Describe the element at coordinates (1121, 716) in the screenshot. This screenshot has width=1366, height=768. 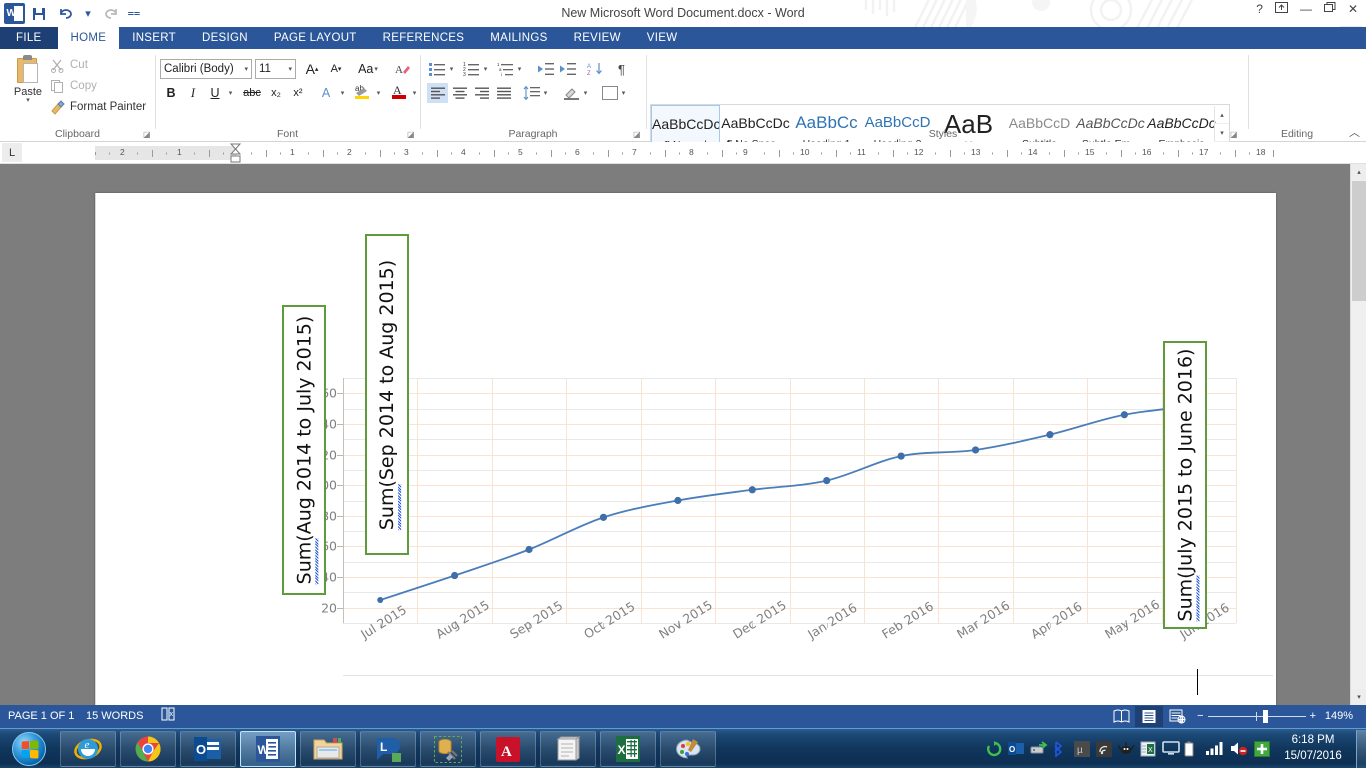
I see `read-mode-icon` at that location.